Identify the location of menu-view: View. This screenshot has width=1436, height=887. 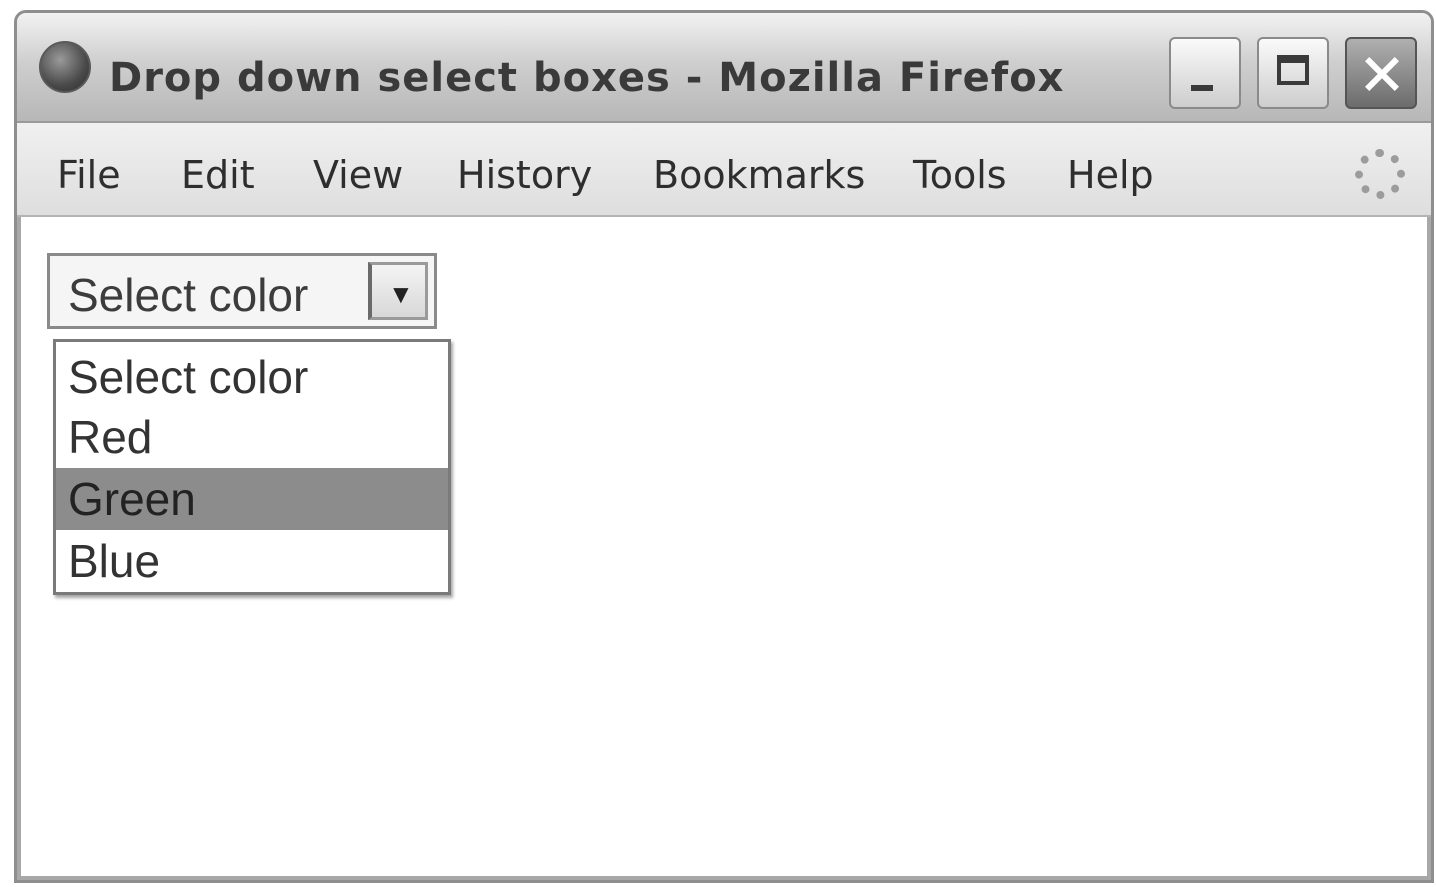
(358, 175).